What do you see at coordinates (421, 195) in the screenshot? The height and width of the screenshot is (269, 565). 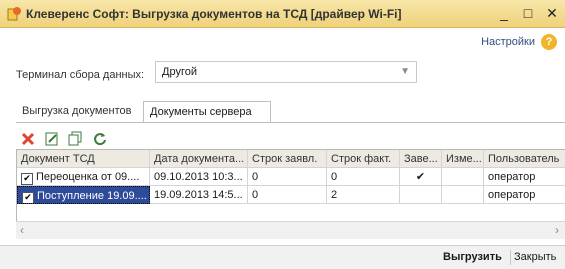 I see `done-cell` at bounding box center [421, 195].